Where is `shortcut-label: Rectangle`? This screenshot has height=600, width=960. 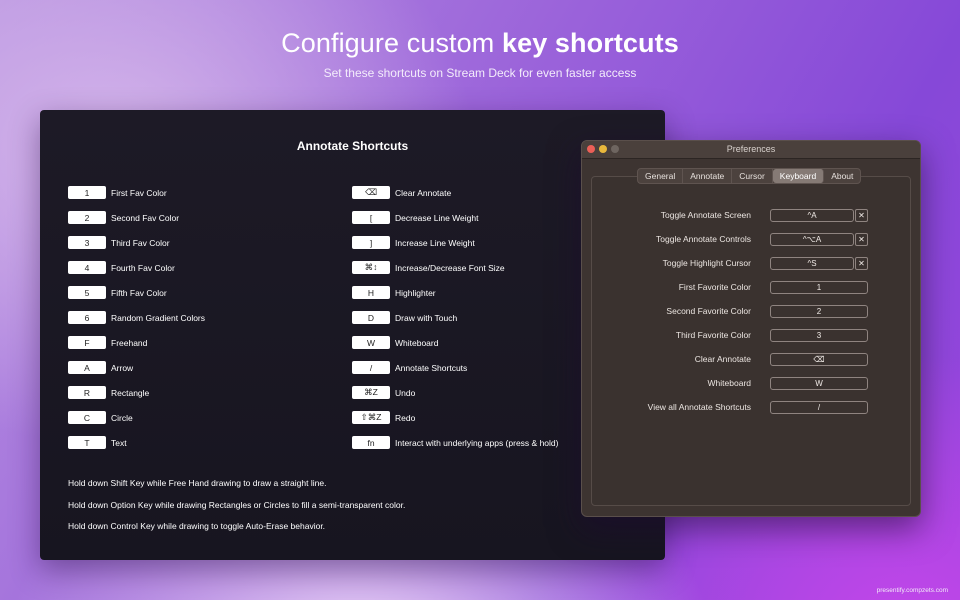 shortcut-label: Rectangle is located at coordinates (130, 392).